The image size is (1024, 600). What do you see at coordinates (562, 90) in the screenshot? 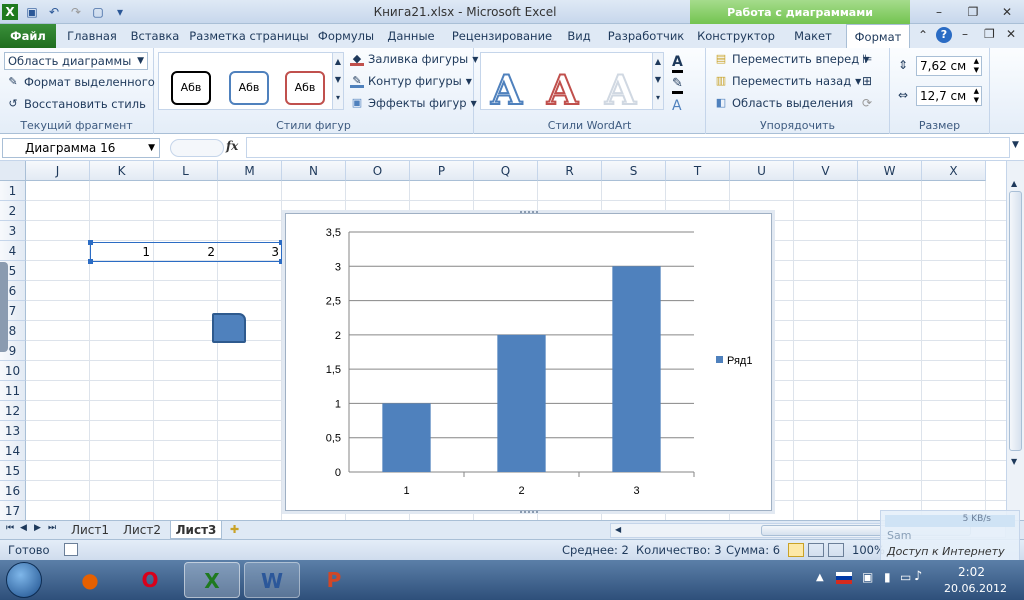
I see `wordart-style-red: A` at bounding box center [562, 90].